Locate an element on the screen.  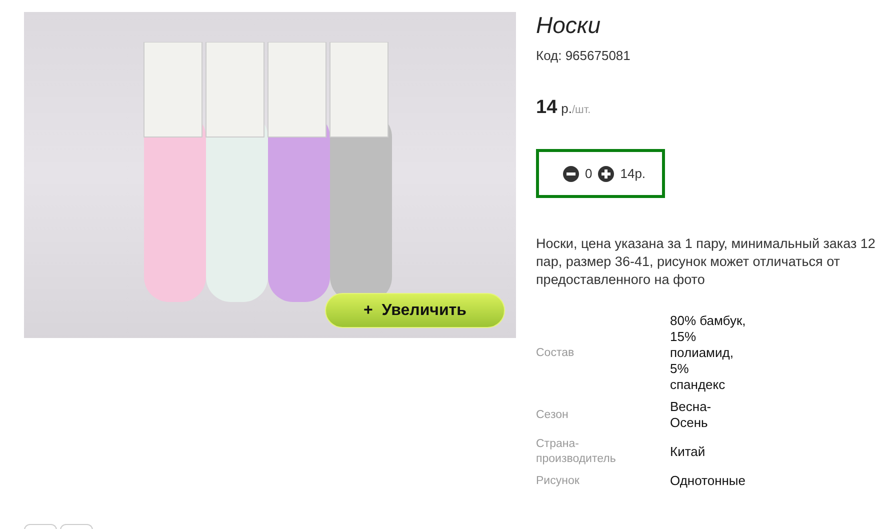
quantity-value: 0 is located at coordinates (588, 173).